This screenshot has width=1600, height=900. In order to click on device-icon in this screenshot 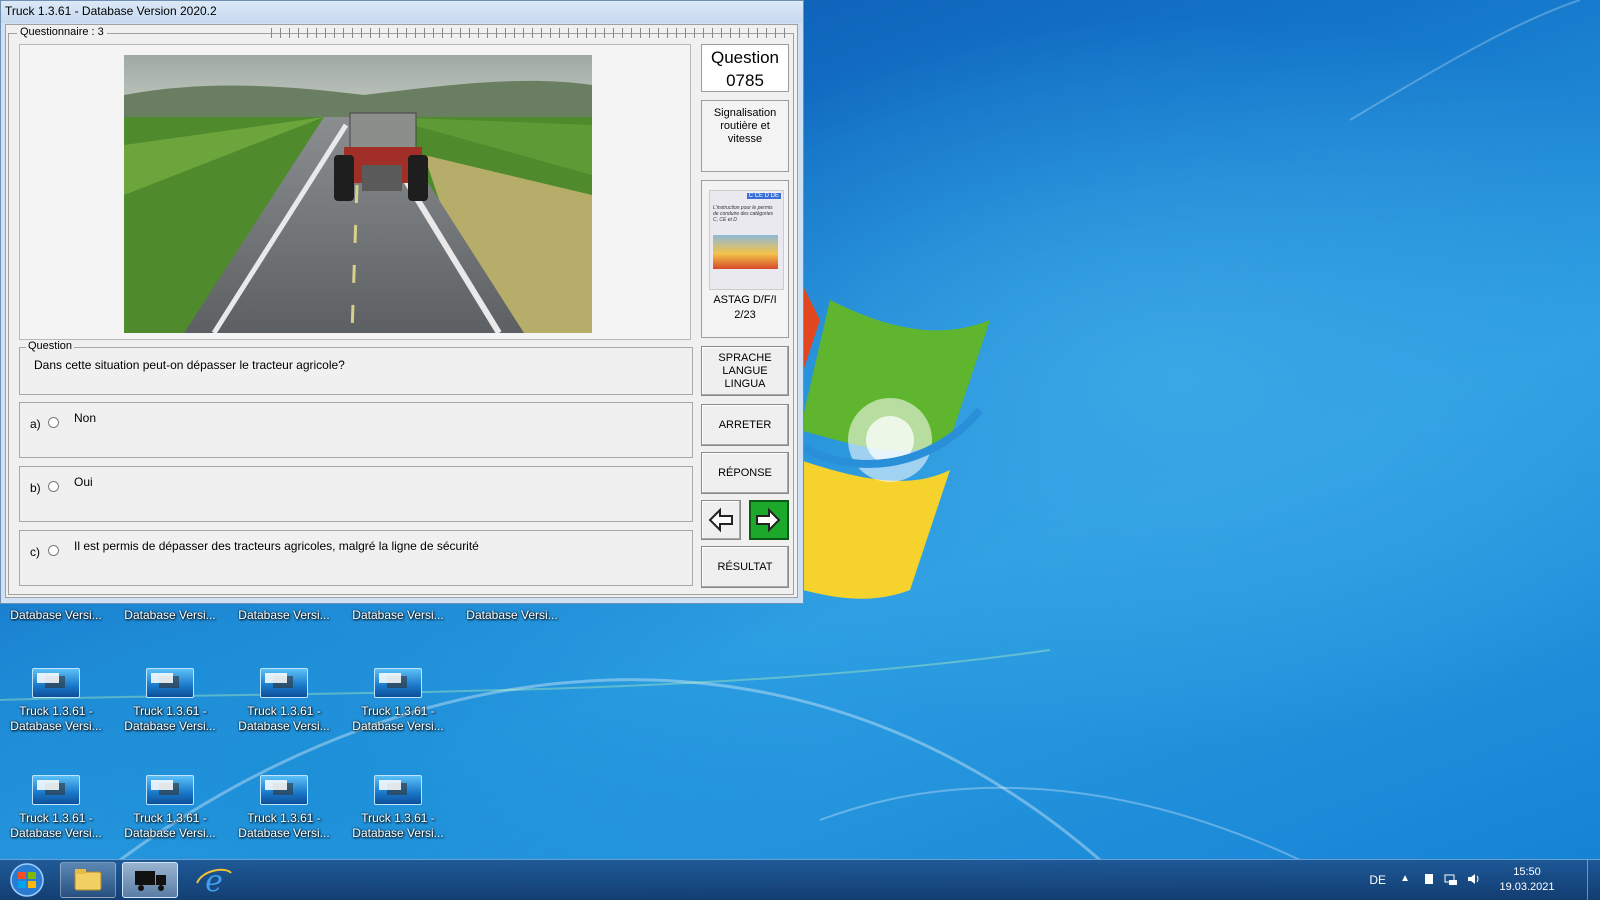, I will do `click(1429, 879)`.